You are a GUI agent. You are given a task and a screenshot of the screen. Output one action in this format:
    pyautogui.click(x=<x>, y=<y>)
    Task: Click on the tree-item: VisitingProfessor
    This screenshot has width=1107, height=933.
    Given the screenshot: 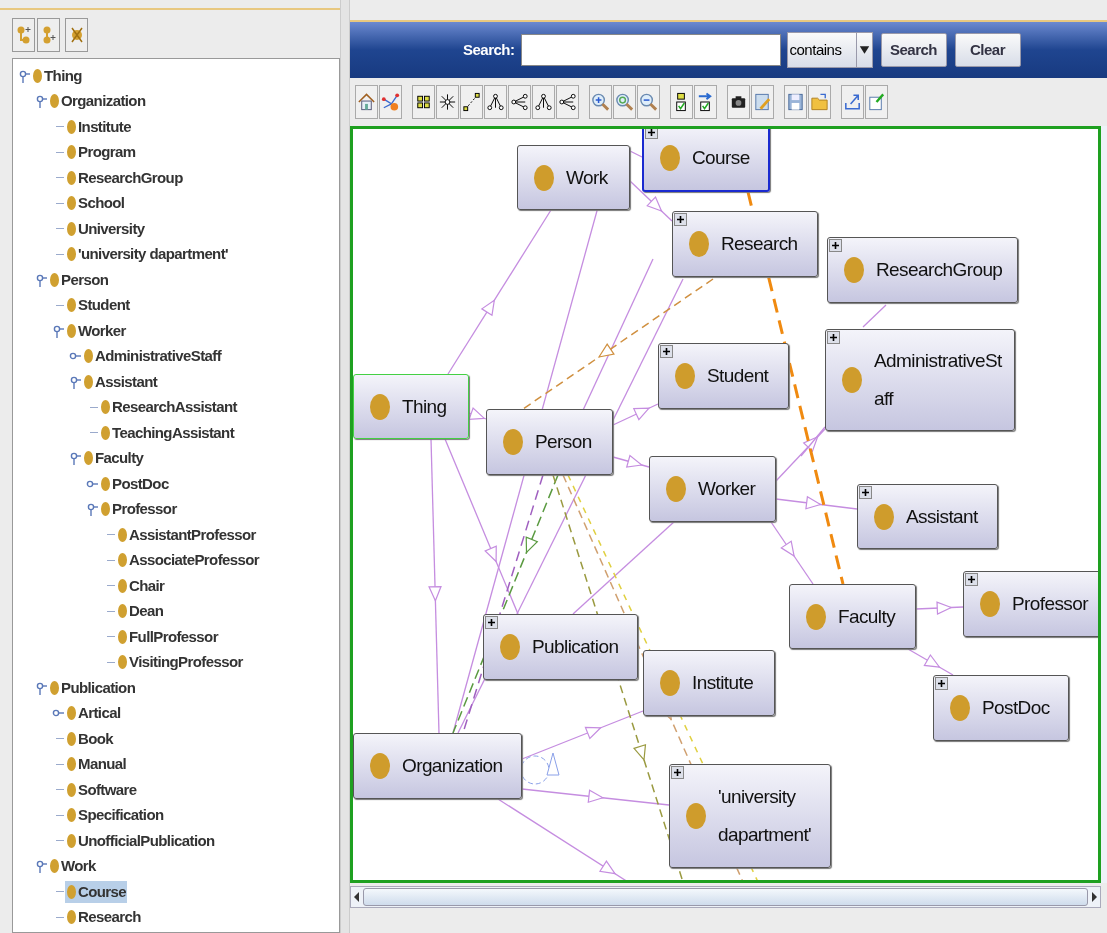 What is the action you would take?
    pyautogui.click(x=180, y=662)
    